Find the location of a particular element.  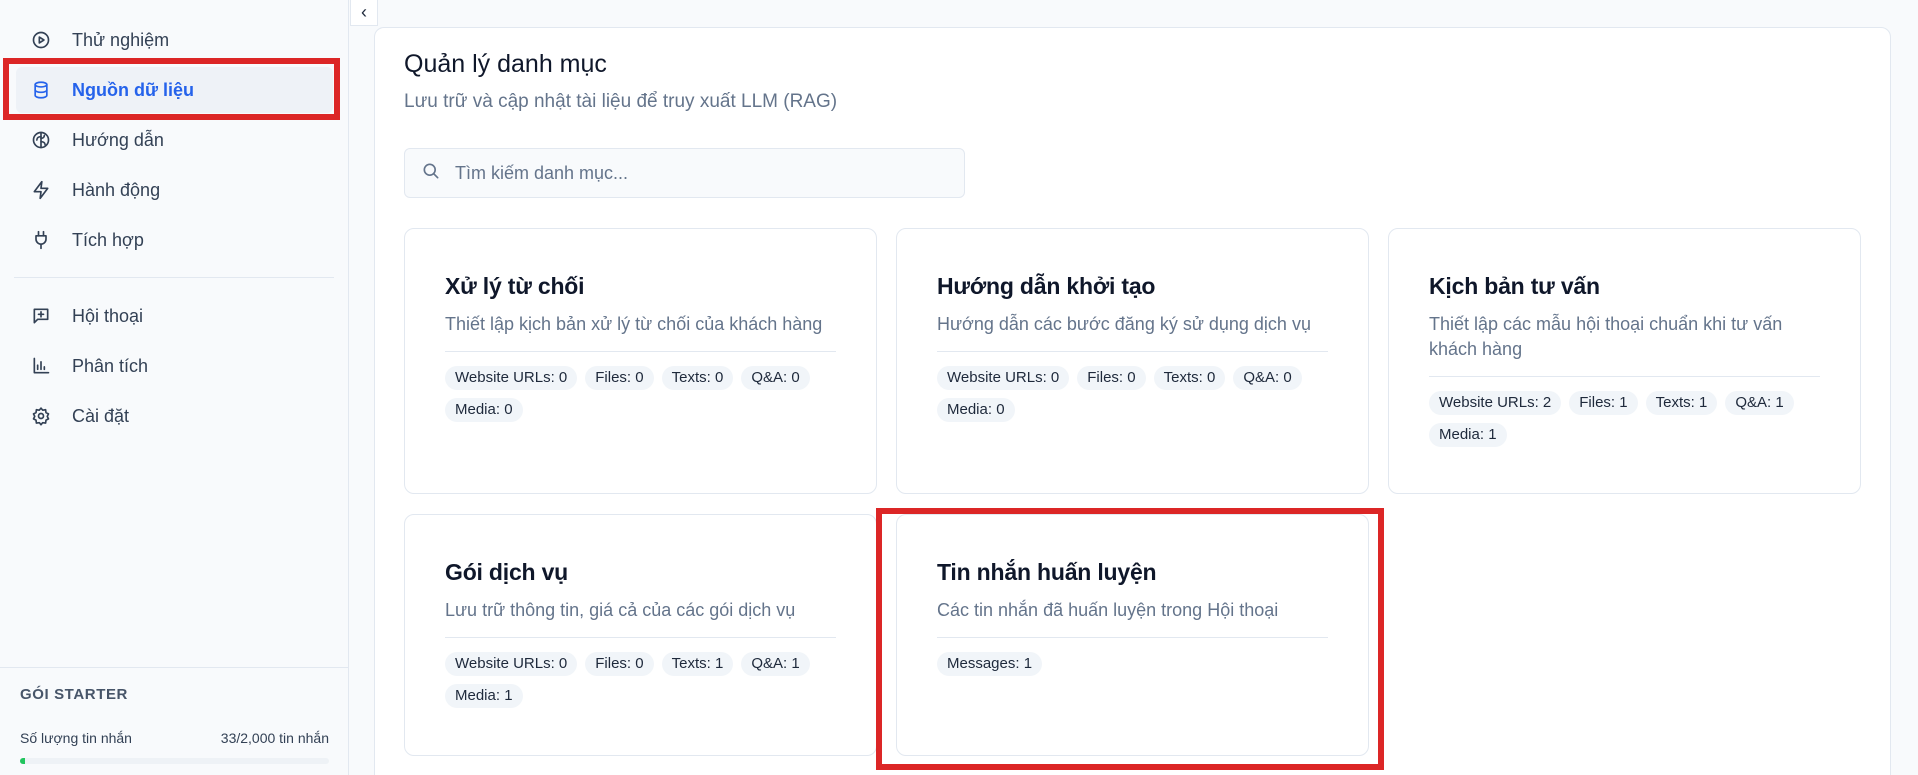

plan-title: GÓI STARTER is located at coordinates (74, 694).